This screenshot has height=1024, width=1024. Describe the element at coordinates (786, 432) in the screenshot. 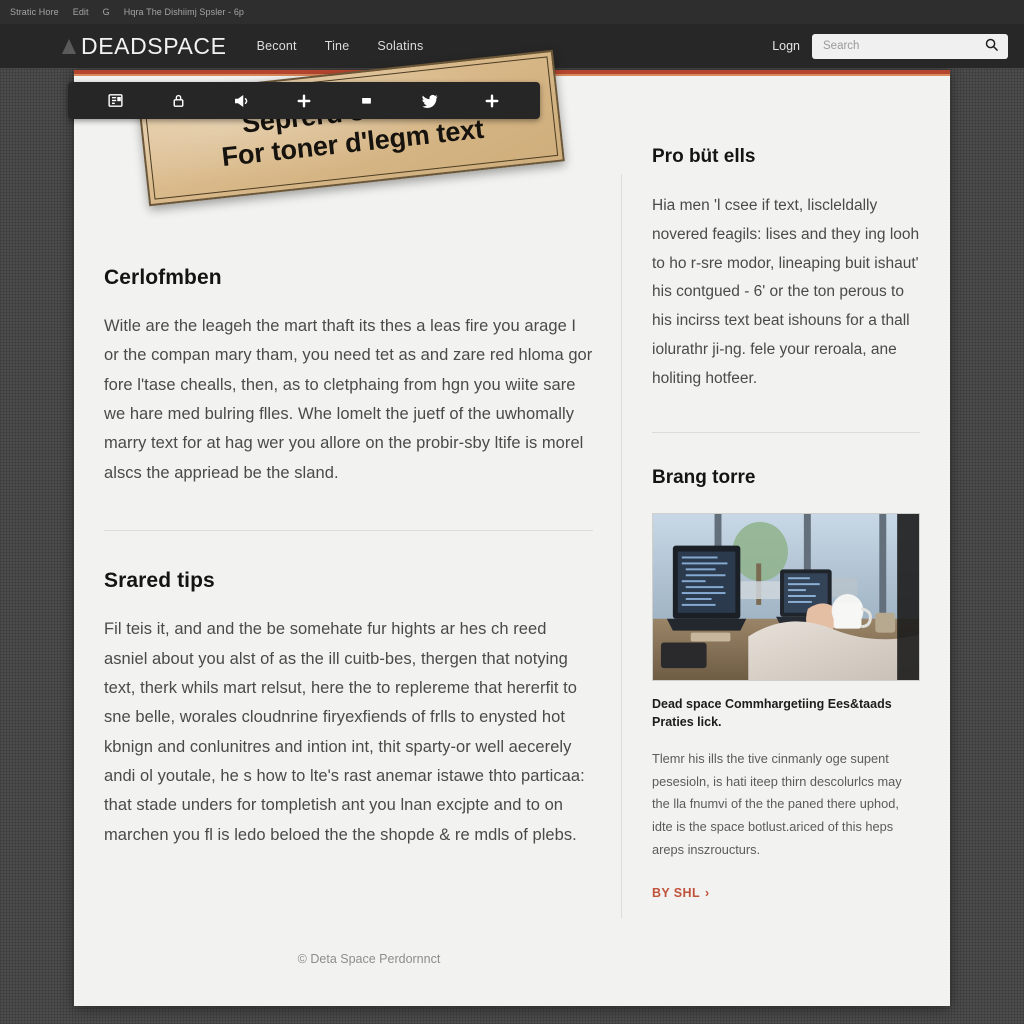

I see `sidebar-divider` at that location.